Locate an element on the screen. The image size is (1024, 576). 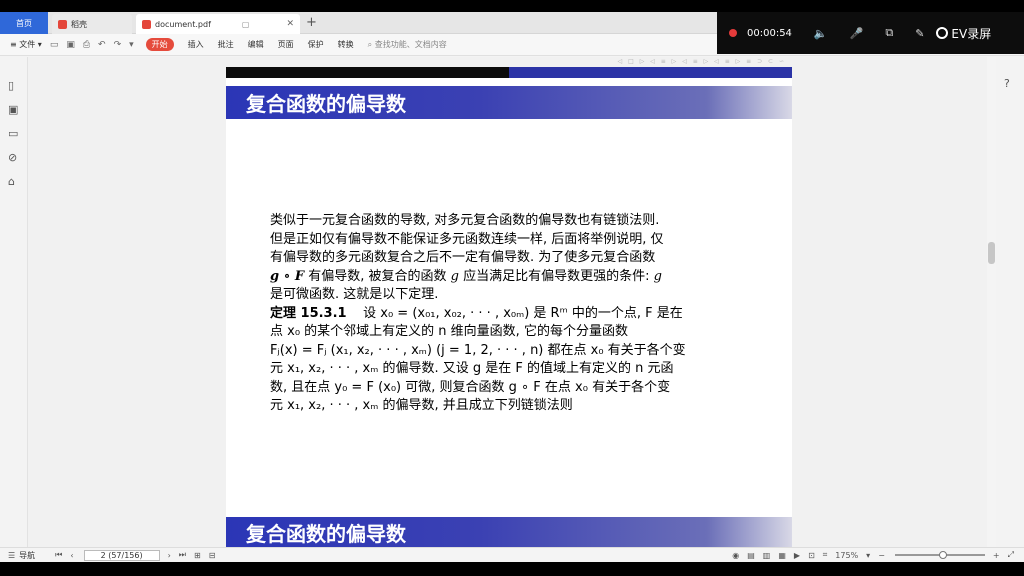
more-icon: ▾ is located at coordinates (131, 45).